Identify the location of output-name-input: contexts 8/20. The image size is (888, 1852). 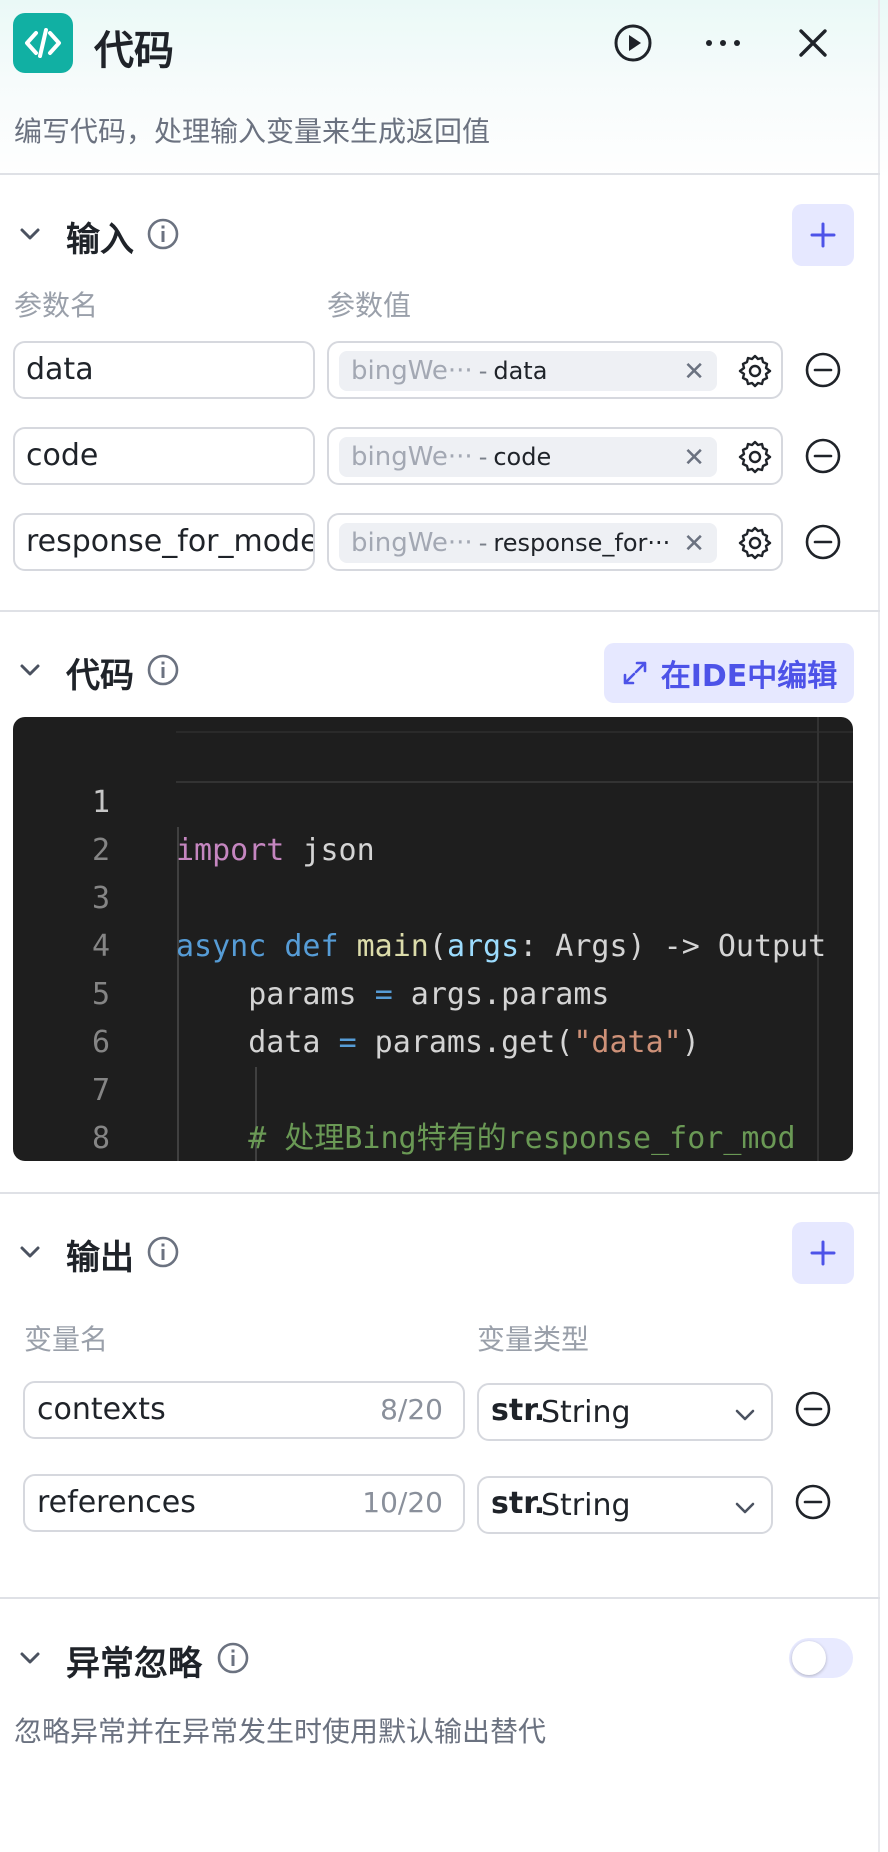
(244, 1410).